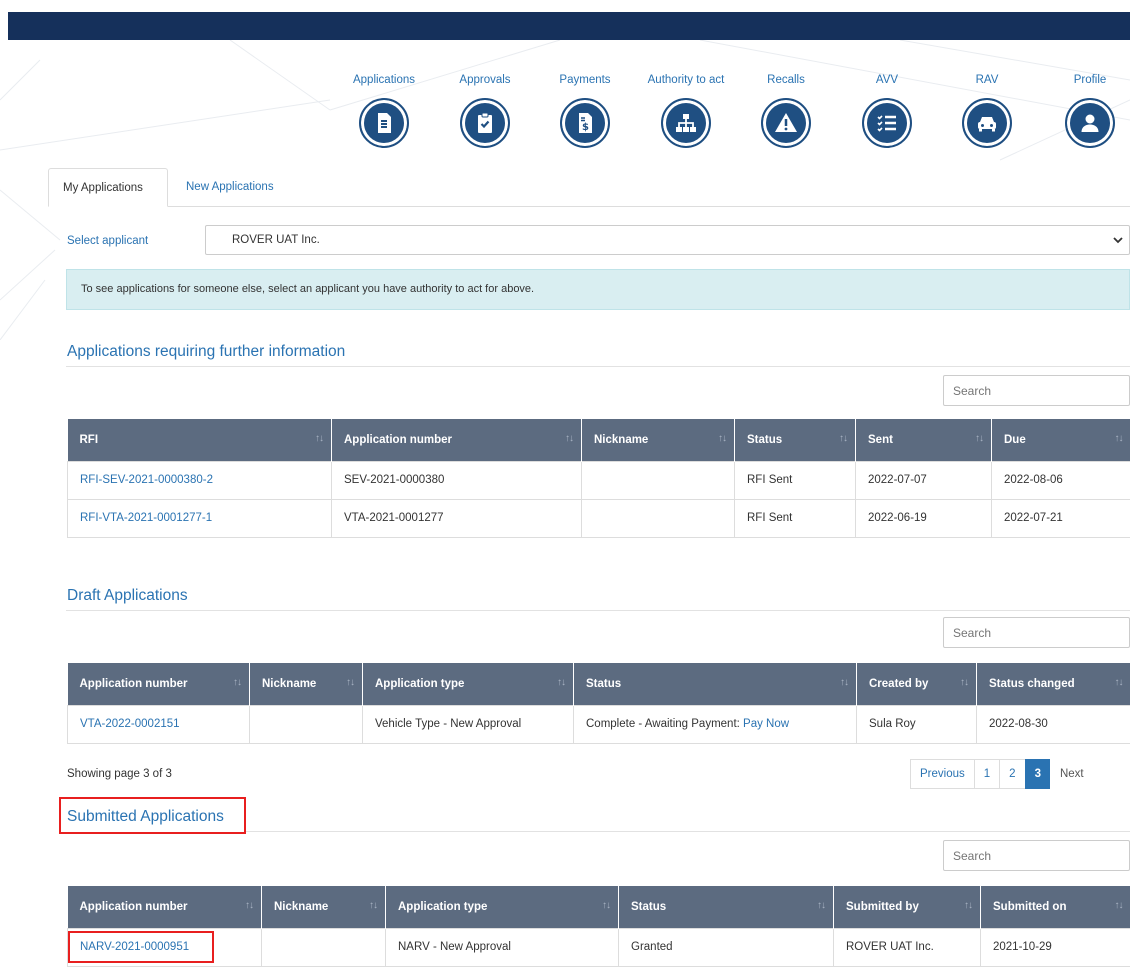 The width and height of the screenshot is (1130, 970). What do you see at coordinates (1012, 774) in the screenshot?
I see `pagination-page-2: 2` at bounding box center [1012, 774].